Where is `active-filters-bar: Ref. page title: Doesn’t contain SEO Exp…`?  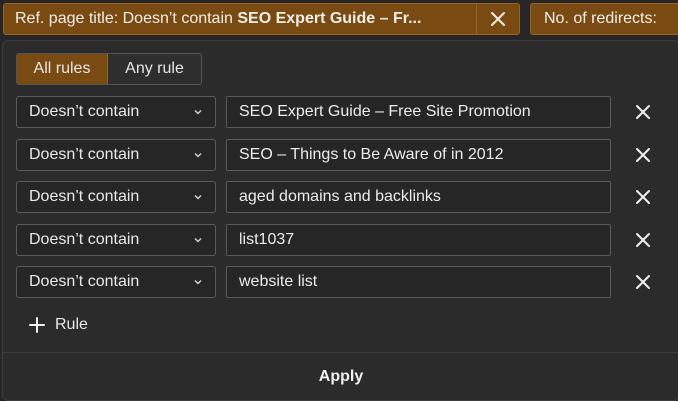 active-filters-bar: Ref. page title: Doesn’t contain SEO Exp… is located at coordinates (339, 20).